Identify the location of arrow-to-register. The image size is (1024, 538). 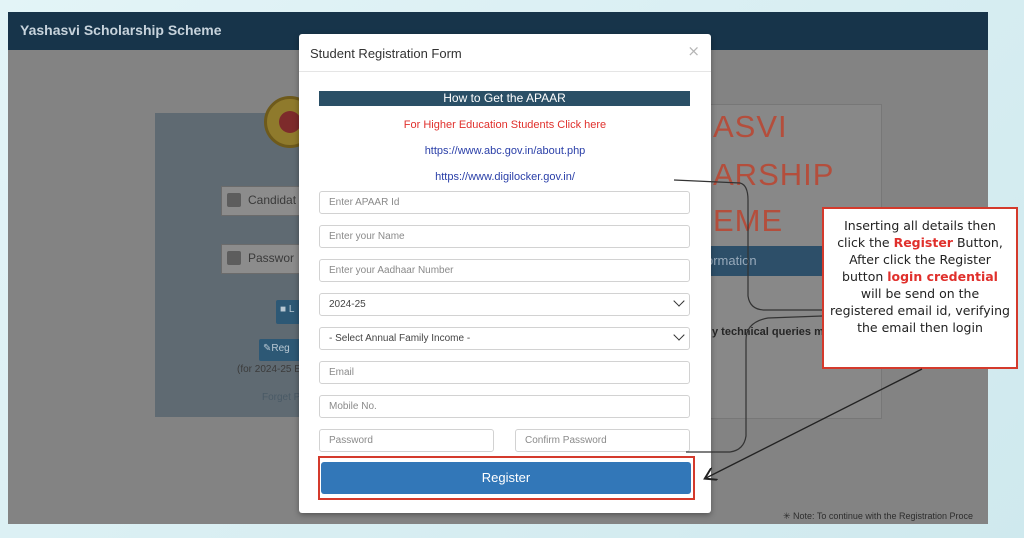
(814, 423).